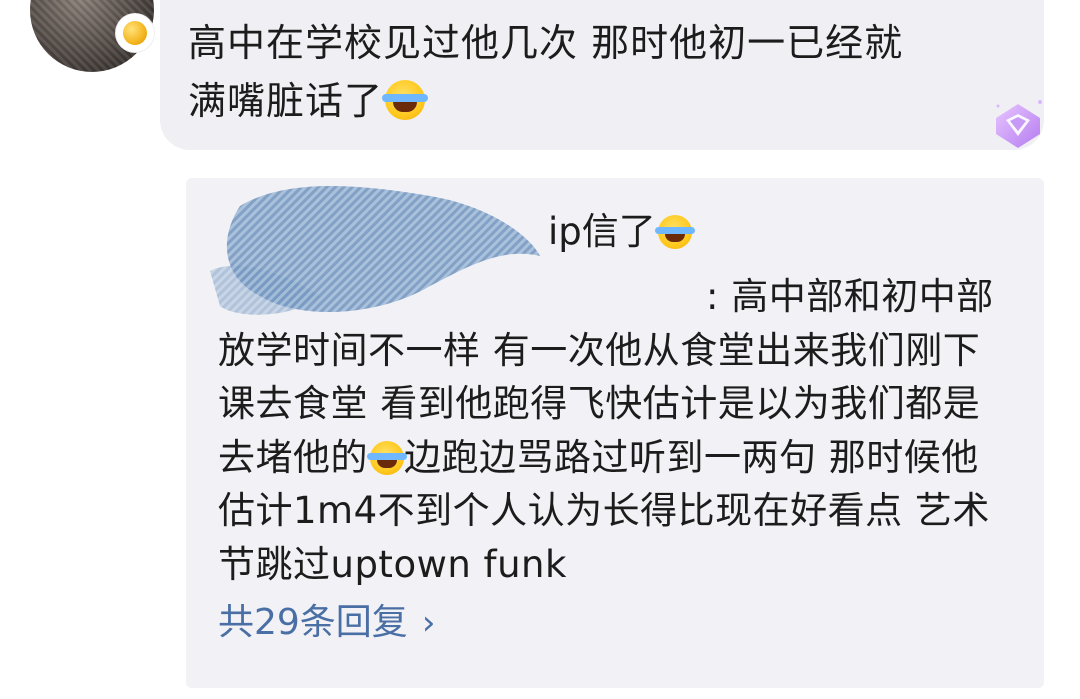 Image resolution: width=1080 pixels, height=699 pixels. What do you see at coordinates (428, 623) in the screenshot?
I see `chevron-right-icon: ›` at bounding box center [428, 623].